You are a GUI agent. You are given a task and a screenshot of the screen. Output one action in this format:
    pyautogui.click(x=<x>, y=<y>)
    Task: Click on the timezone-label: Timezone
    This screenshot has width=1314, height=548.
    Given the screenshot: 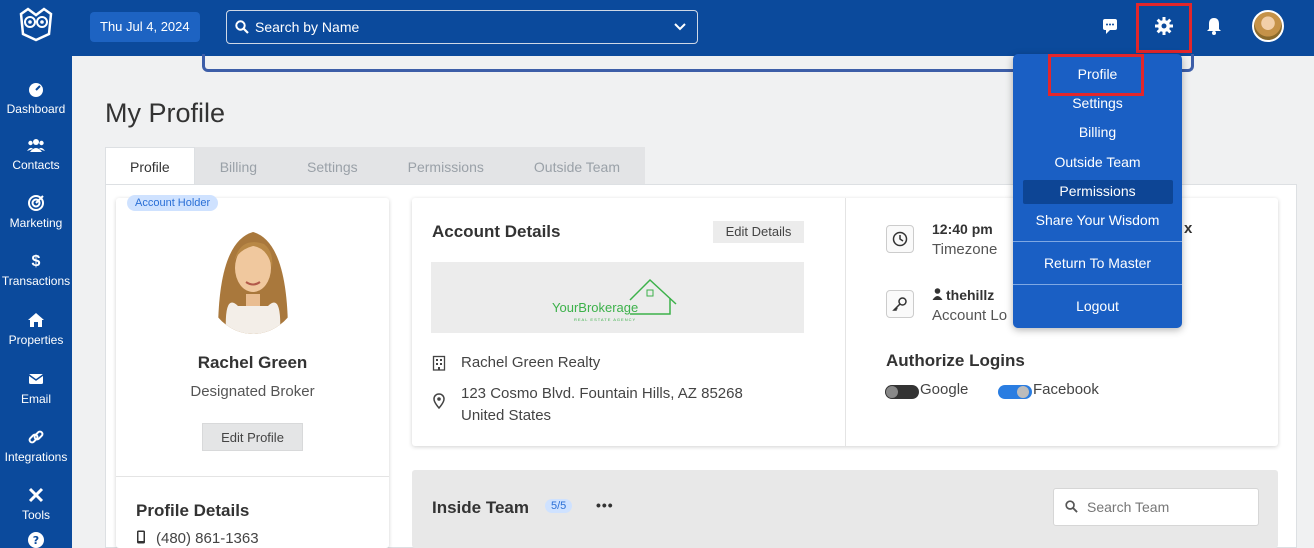 What is the action you would take?
    pyautogui.click(x=965, y=249)
    